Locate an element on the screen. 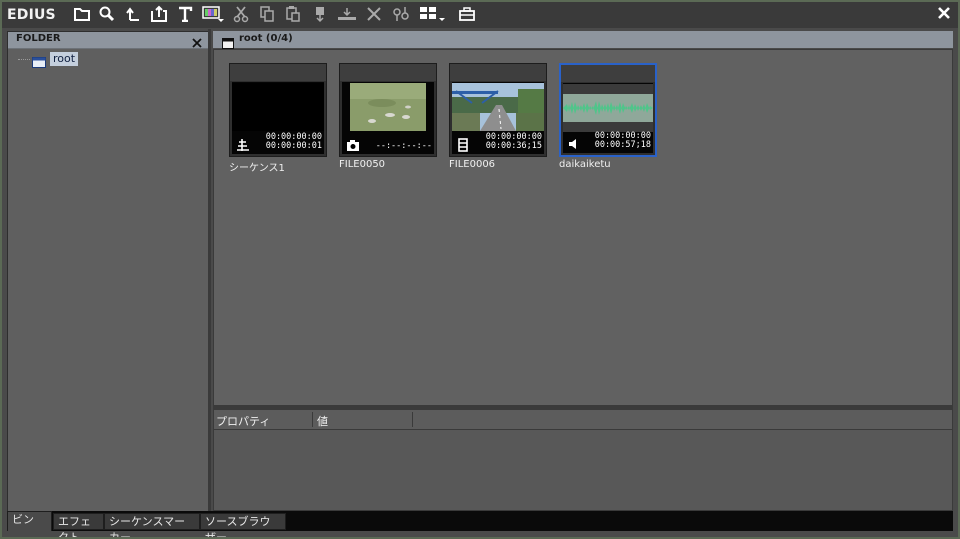  folder-panel-title: FOLDER is located at coordinates (38, 38).